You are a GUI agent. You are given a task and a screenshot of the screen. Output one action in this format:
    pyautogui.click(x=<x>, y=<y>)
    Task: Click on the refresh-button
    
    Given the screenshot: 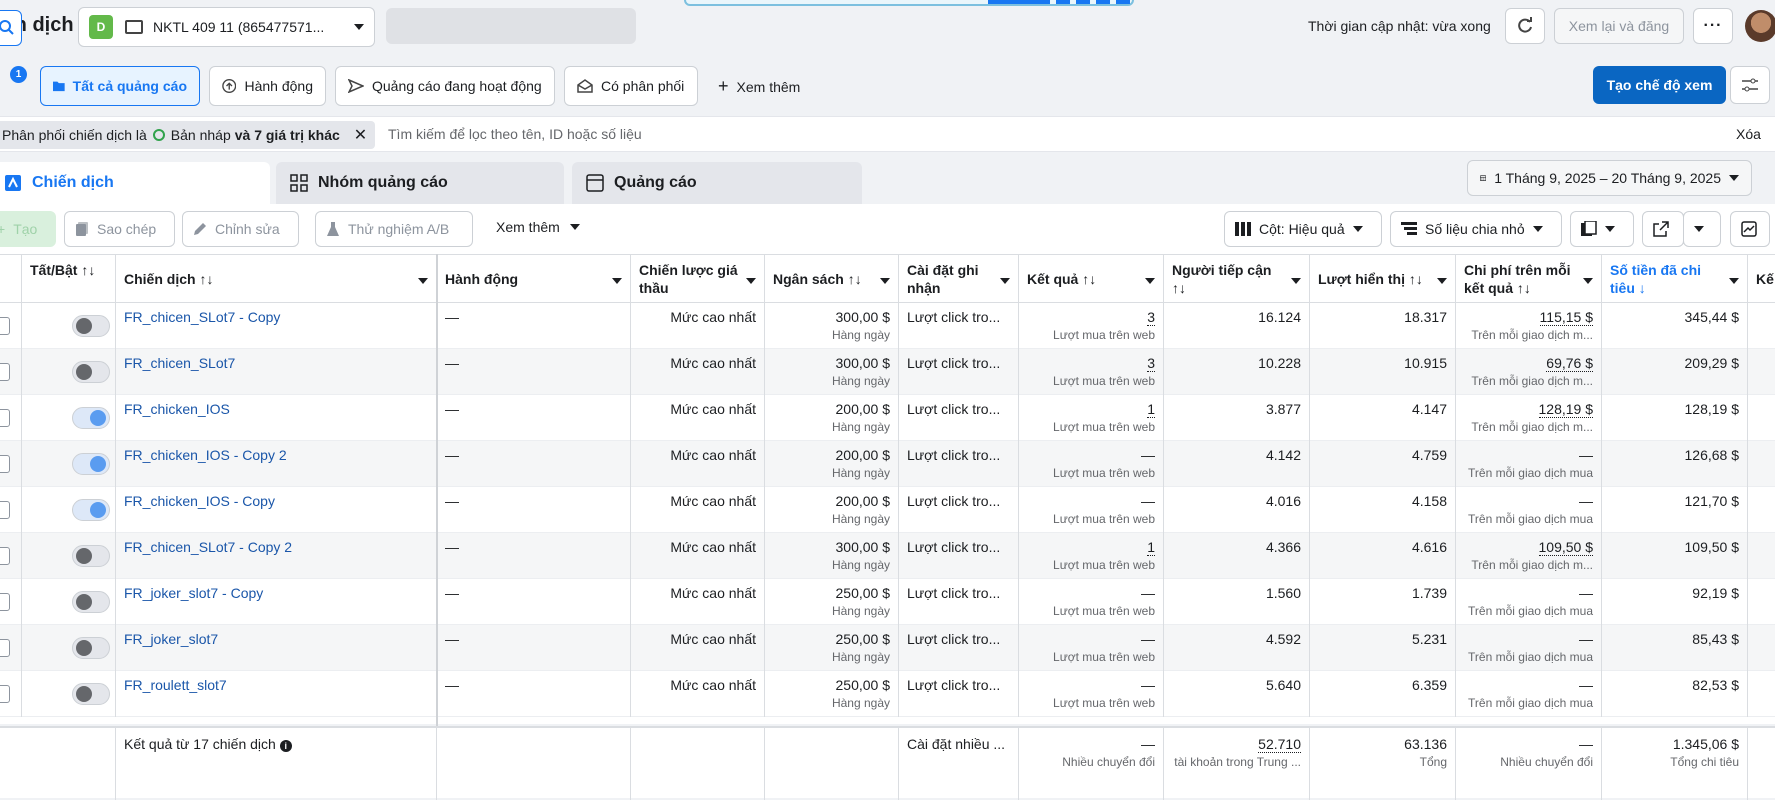 What is the action you would take?
    pyautogui.click(x=1525, y=26)
    